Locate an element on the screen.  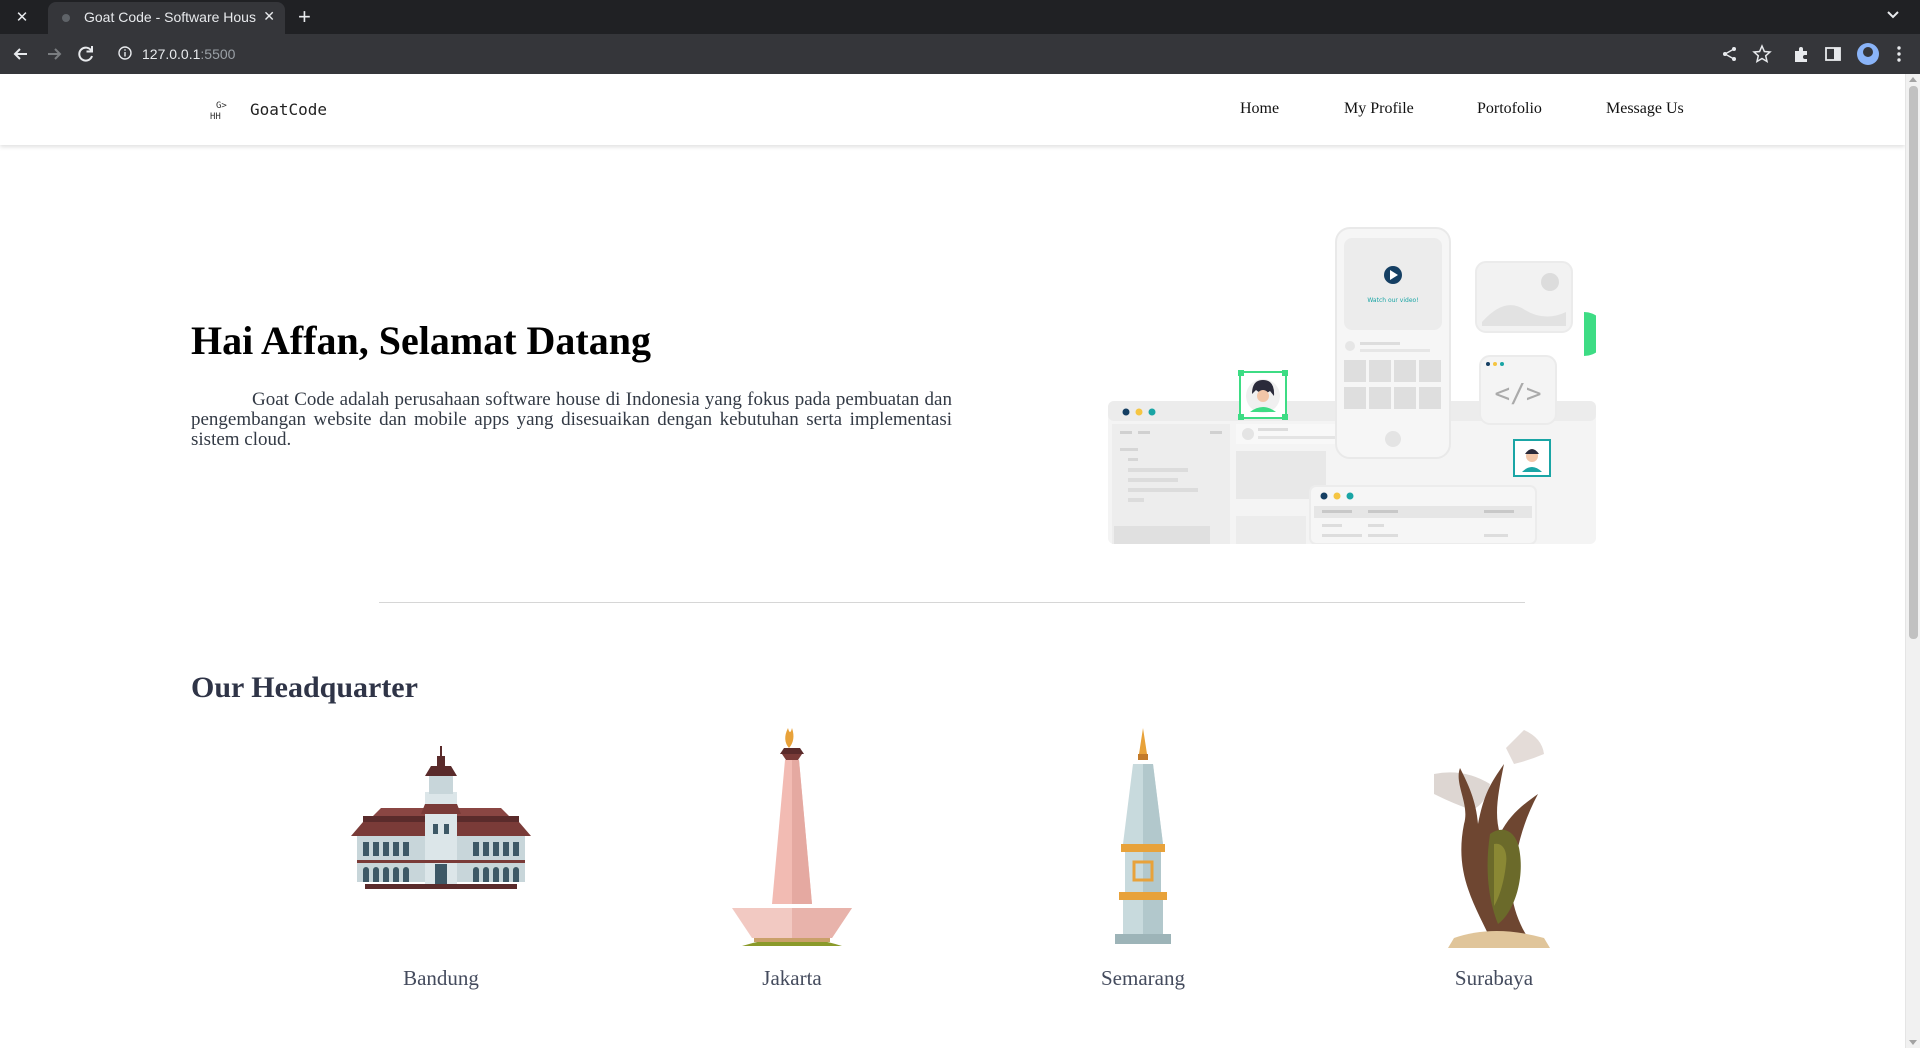
code-glyph-icon: </> is located at coordinates (1518, 394).